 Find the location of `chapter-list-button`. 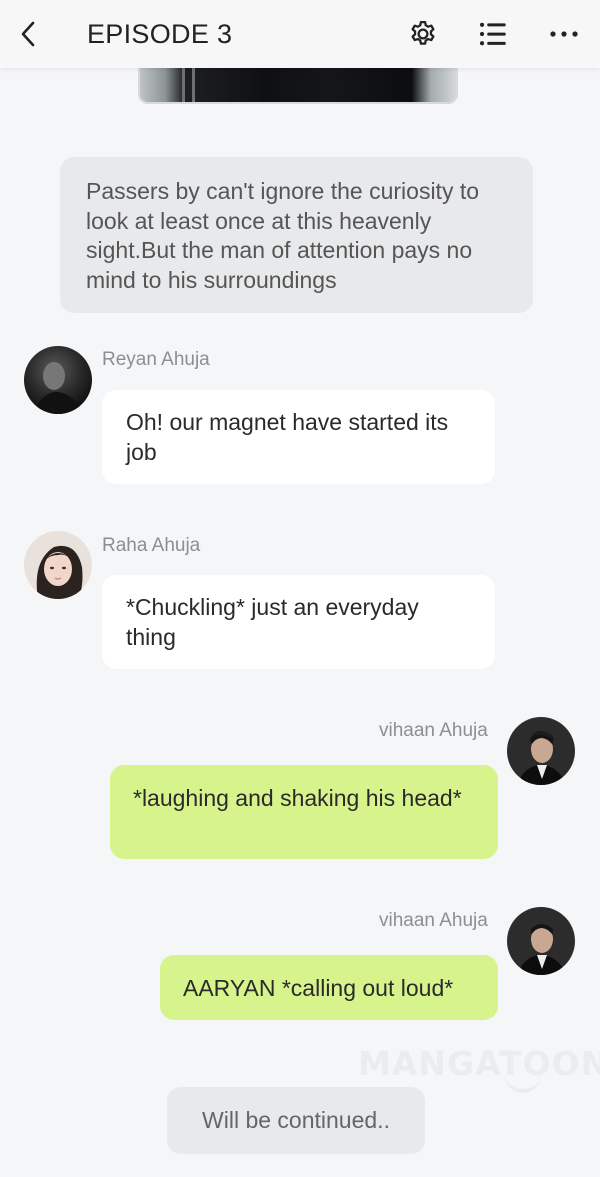

chapter-list-button is located at coordinates (493, 34).